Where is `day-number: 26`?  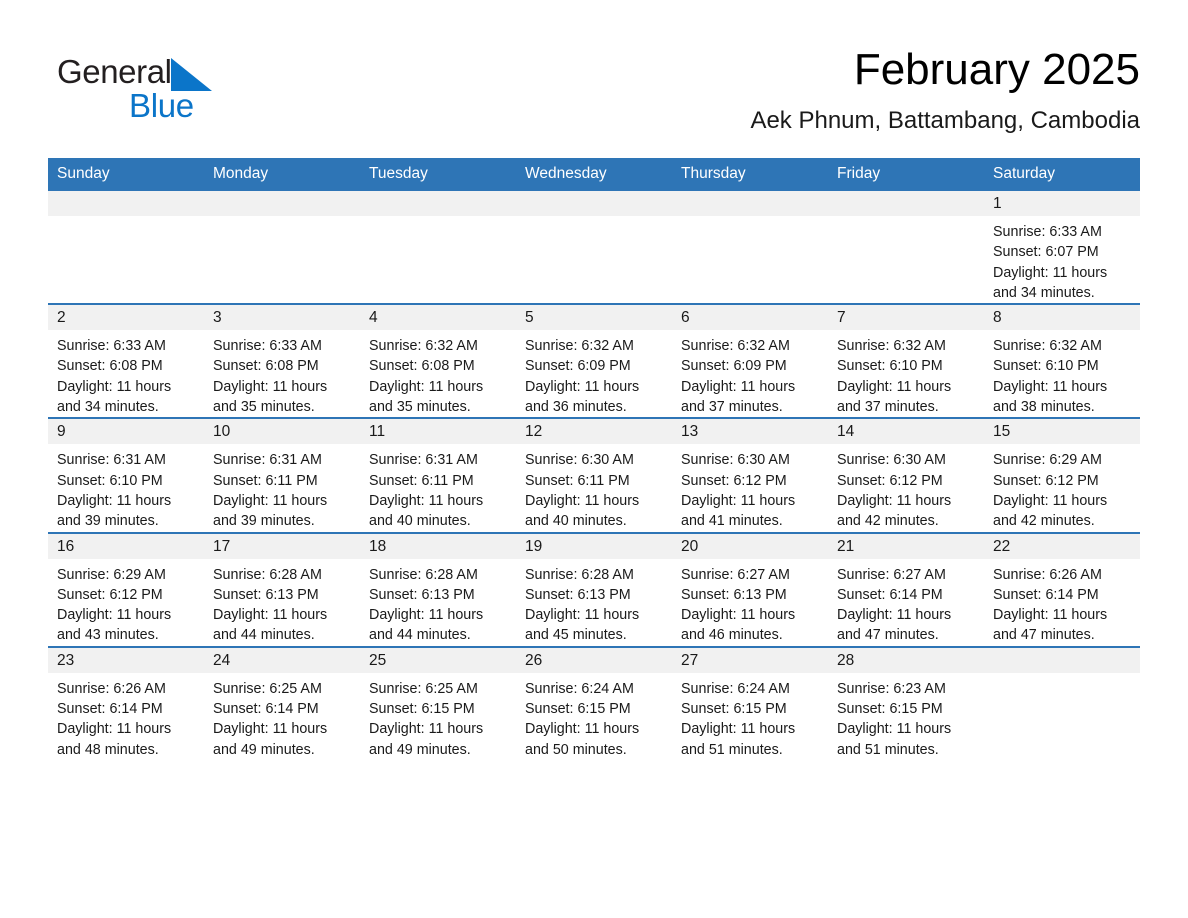 day-number: 26 is located at coordinates (594, 660).